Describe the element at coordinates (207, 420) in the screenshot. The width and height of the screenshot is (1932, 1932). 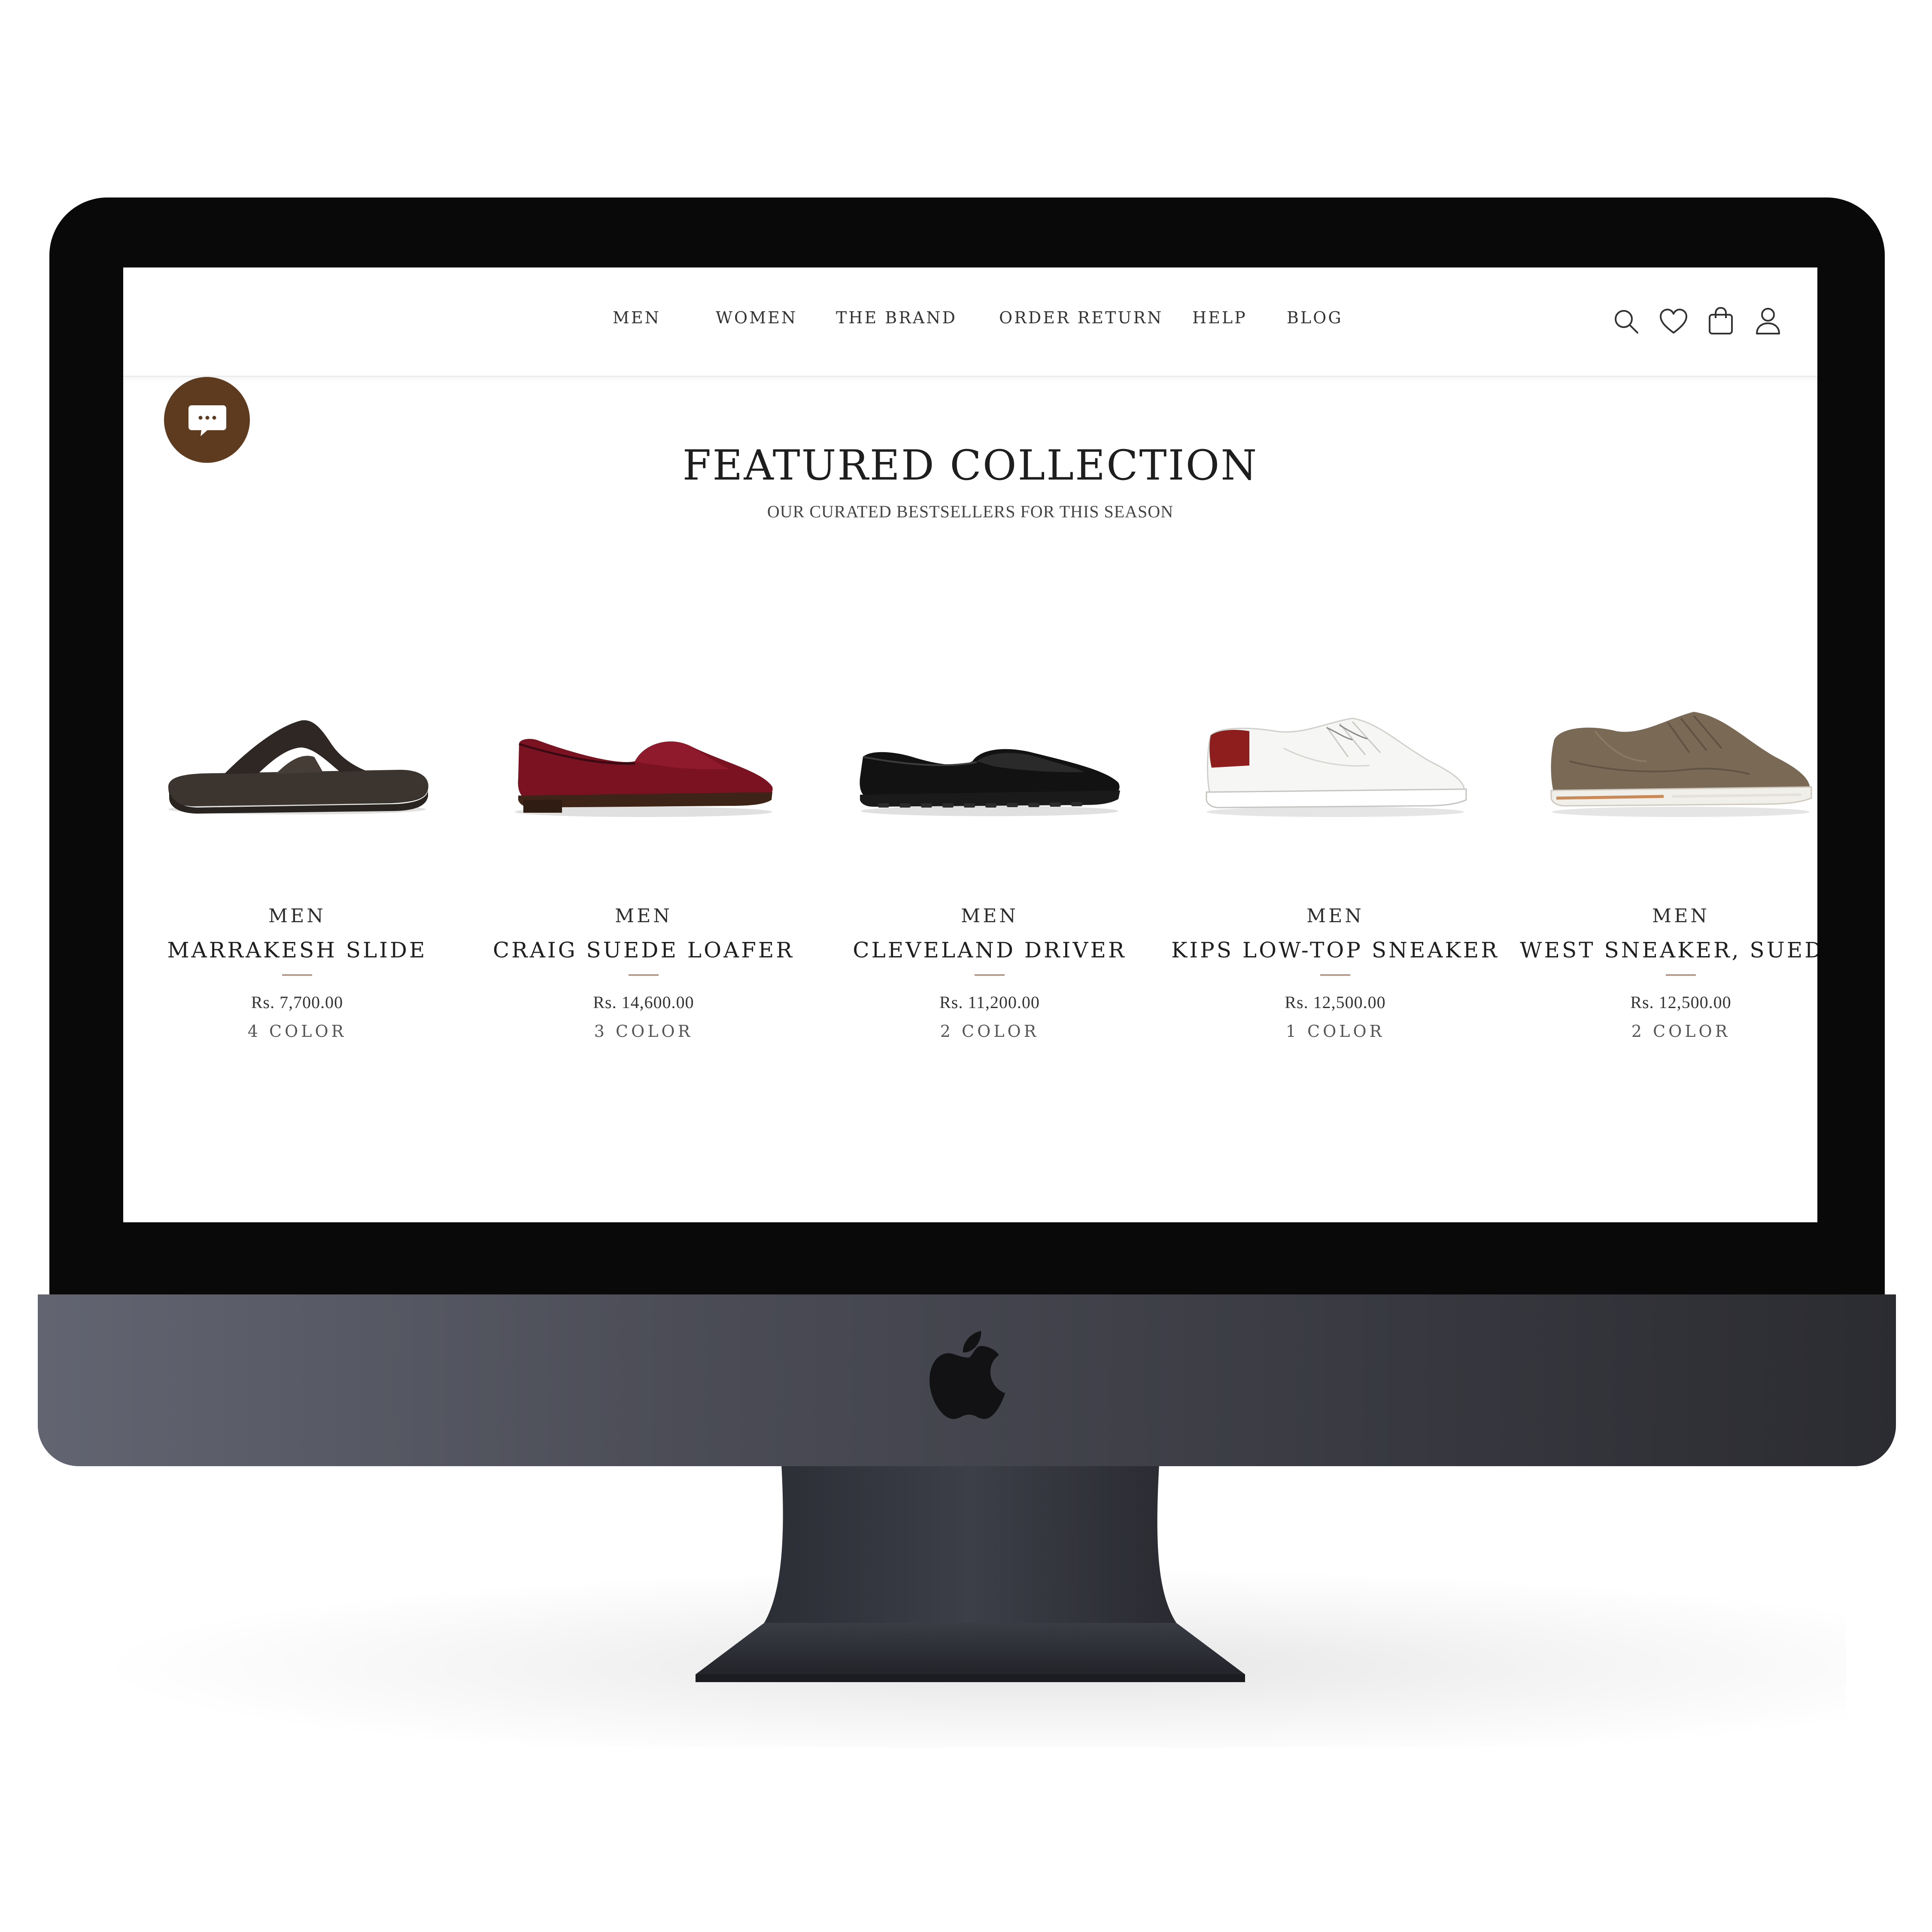
I see `chat-bubble-icon` at that location.